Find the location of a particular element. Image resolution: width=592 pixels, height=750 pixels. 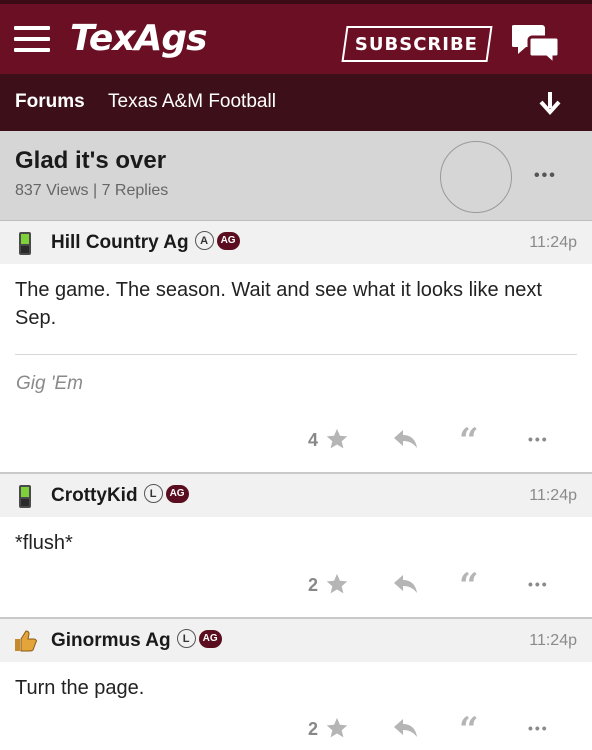

top-header: TexAgs SUBSCRIBE is located at coordinates (296, 37).